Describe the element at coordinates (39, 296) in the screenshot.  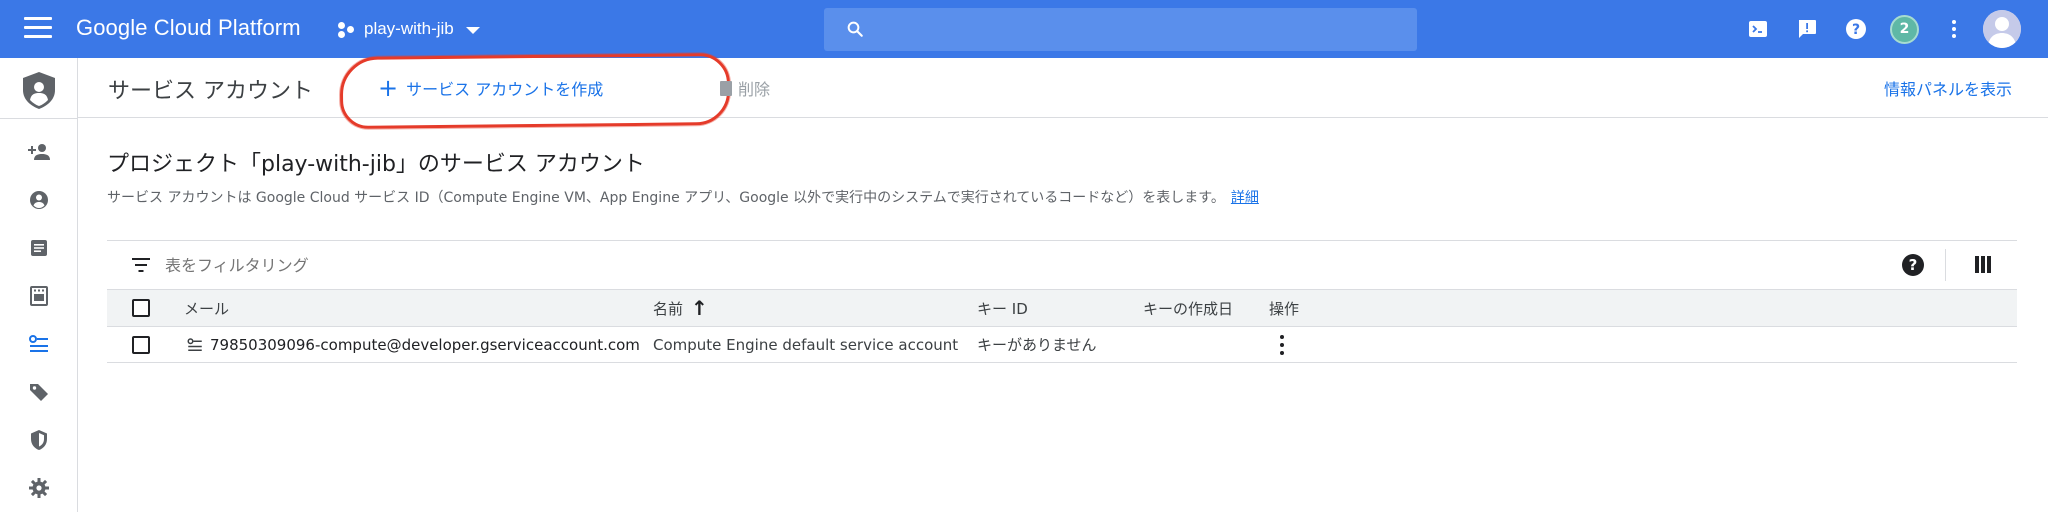
I see `badge-icon` at that location.